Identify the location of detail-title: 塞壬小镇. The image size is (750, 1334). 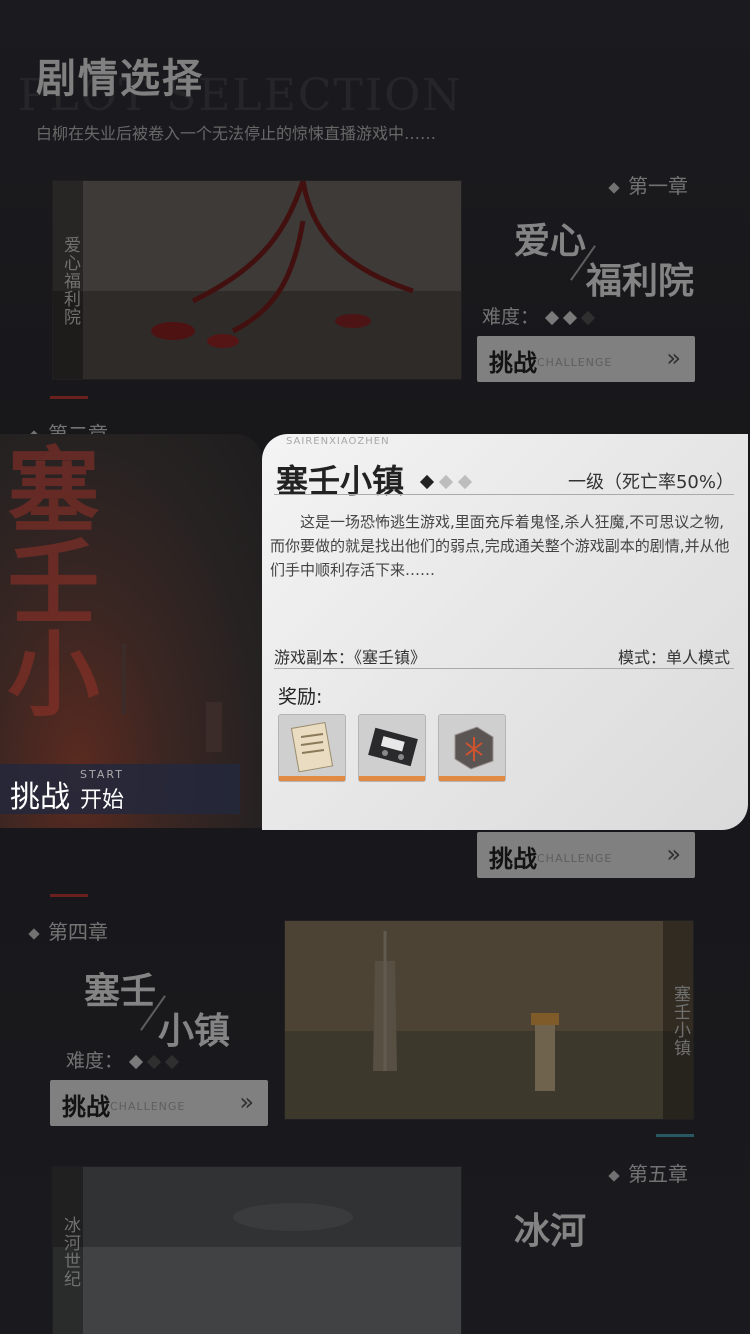
(340, 481).